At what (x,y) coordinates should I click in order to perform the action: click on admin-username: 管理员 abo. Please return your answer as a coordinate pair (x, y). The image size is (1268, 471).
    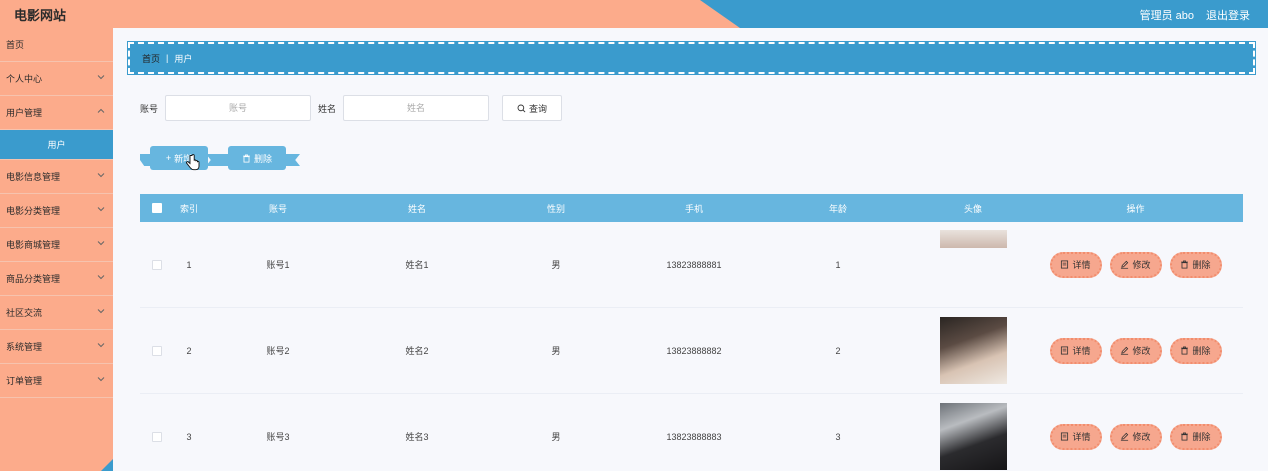
    Looking at the image, I should click on (1166, 16).